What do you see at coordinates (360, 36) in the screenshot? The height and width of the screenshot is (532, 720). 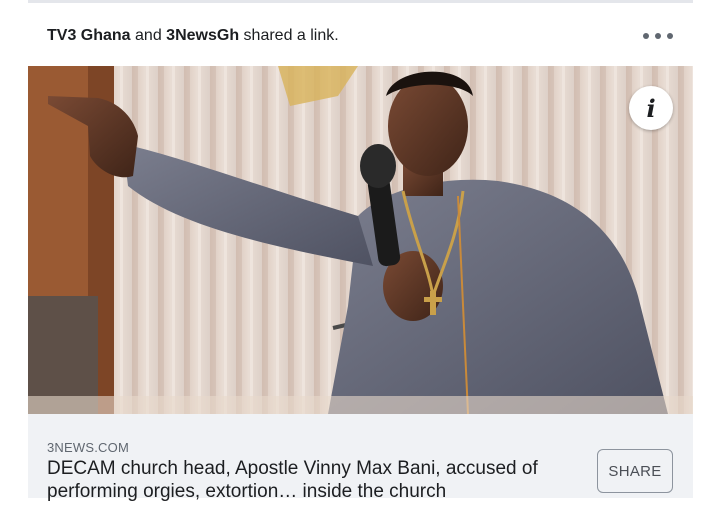 I see `post-header: TV3 Ghana and 3NewsGh shared a link.` at bounding box center [360, 36].